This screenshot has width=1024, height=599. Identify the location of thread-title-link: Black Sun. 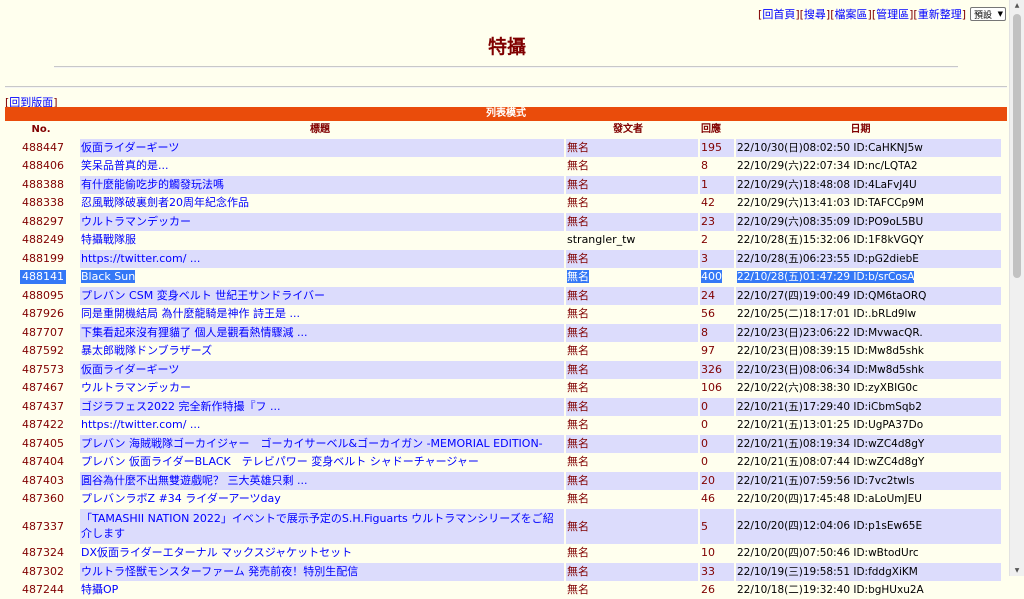
(108, 276).